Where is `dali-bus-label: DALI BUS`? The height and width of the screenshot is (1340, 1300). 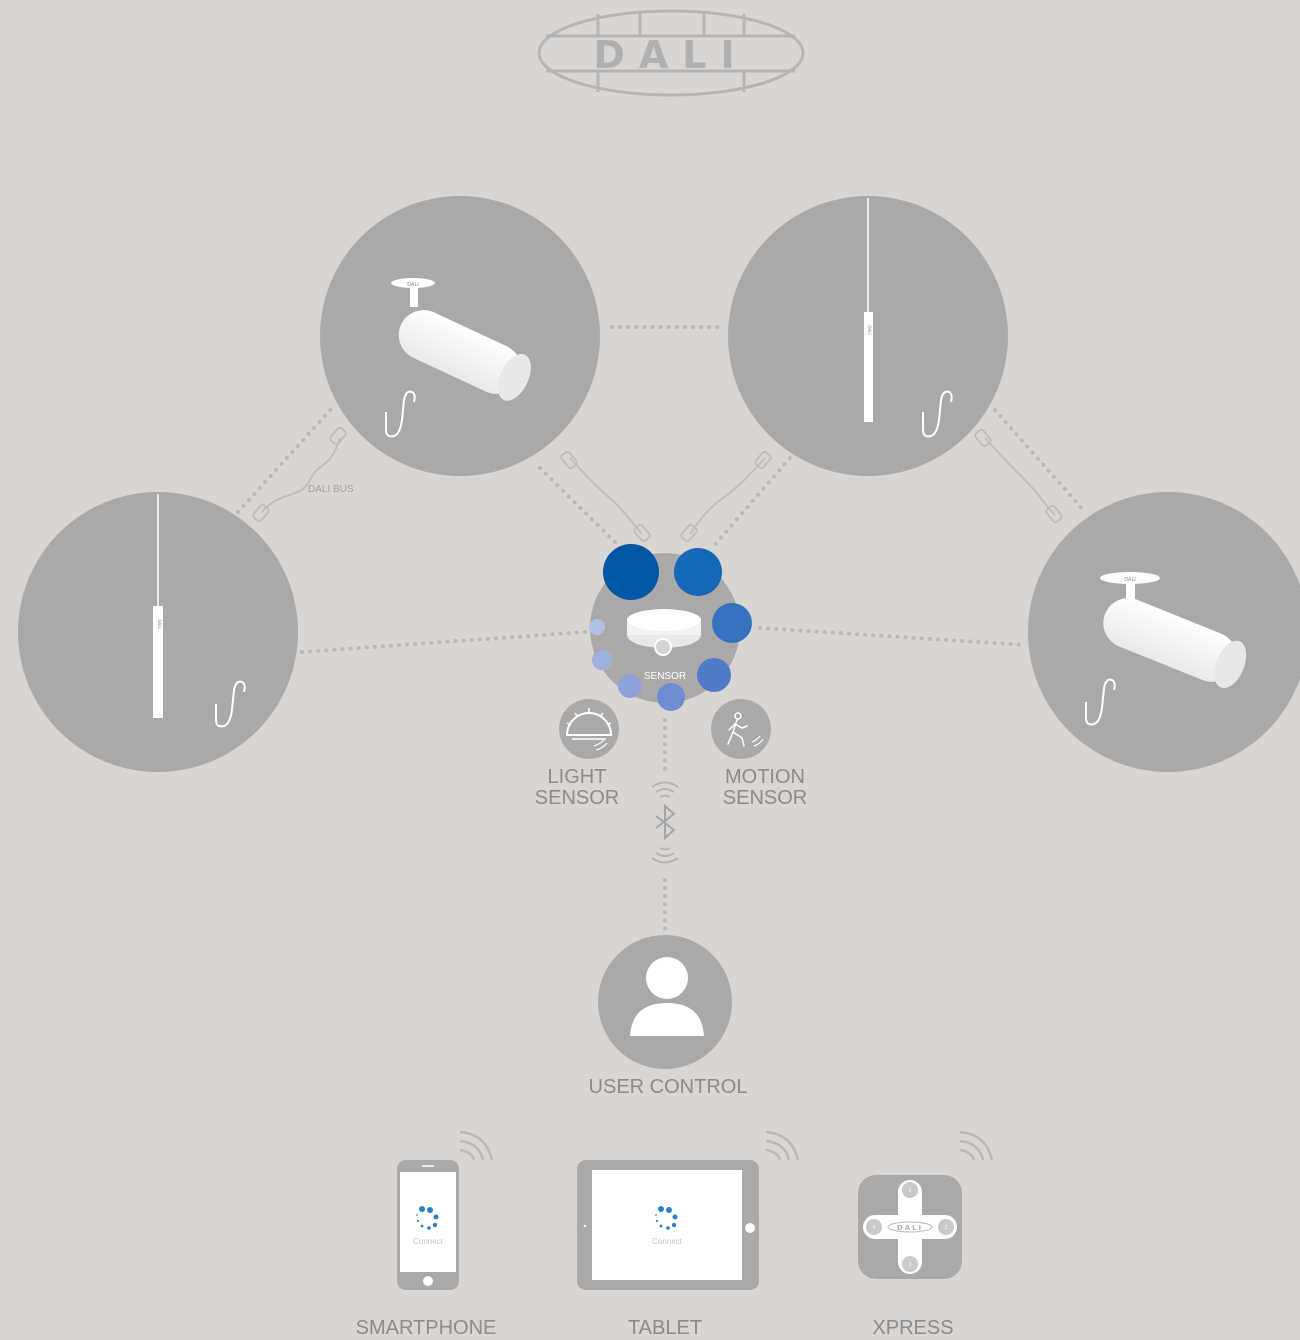
dali-bus-label: DALI BUS is located at coordinates (331, 489).